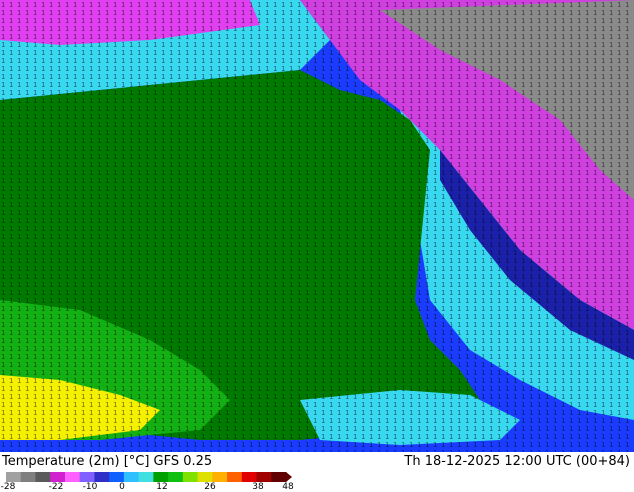  Describe the element at coordinates (288, 487) in the screenshot. I see `colorbar-tick-label: 48` at that location.